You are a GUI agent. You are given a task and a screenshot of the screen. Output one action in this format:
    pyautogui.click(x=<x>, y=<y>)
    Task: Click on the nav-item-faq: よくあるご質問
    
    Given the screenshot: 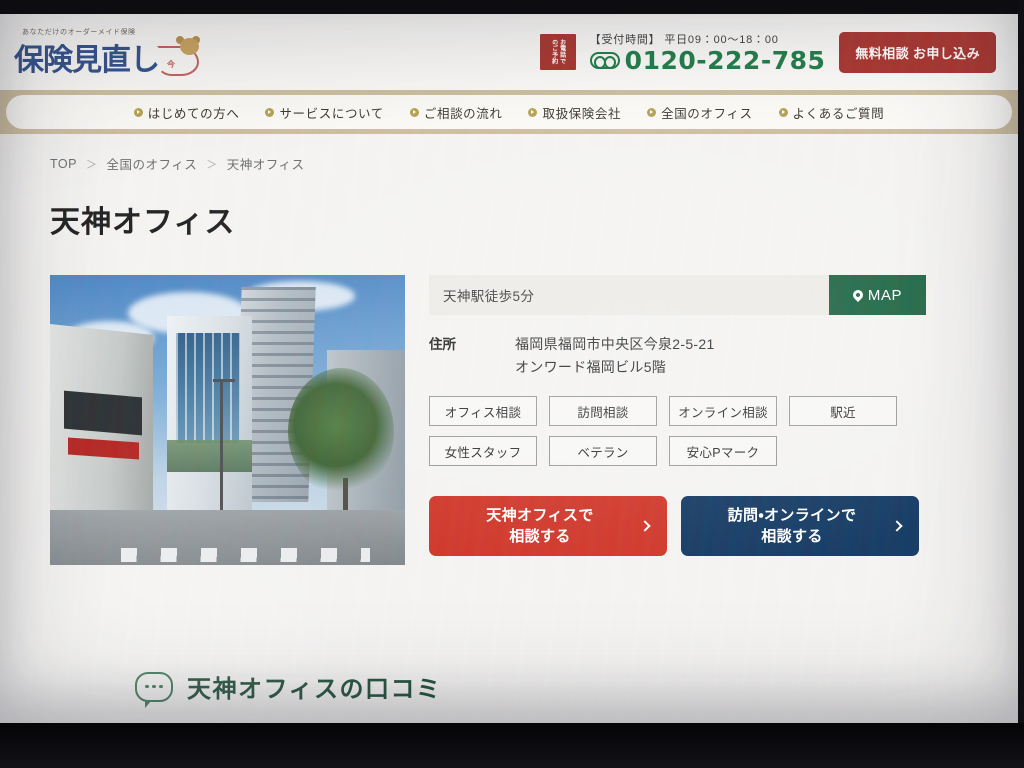 What is the action you would take?
    pyautogui.click(x=831, y=112)
    